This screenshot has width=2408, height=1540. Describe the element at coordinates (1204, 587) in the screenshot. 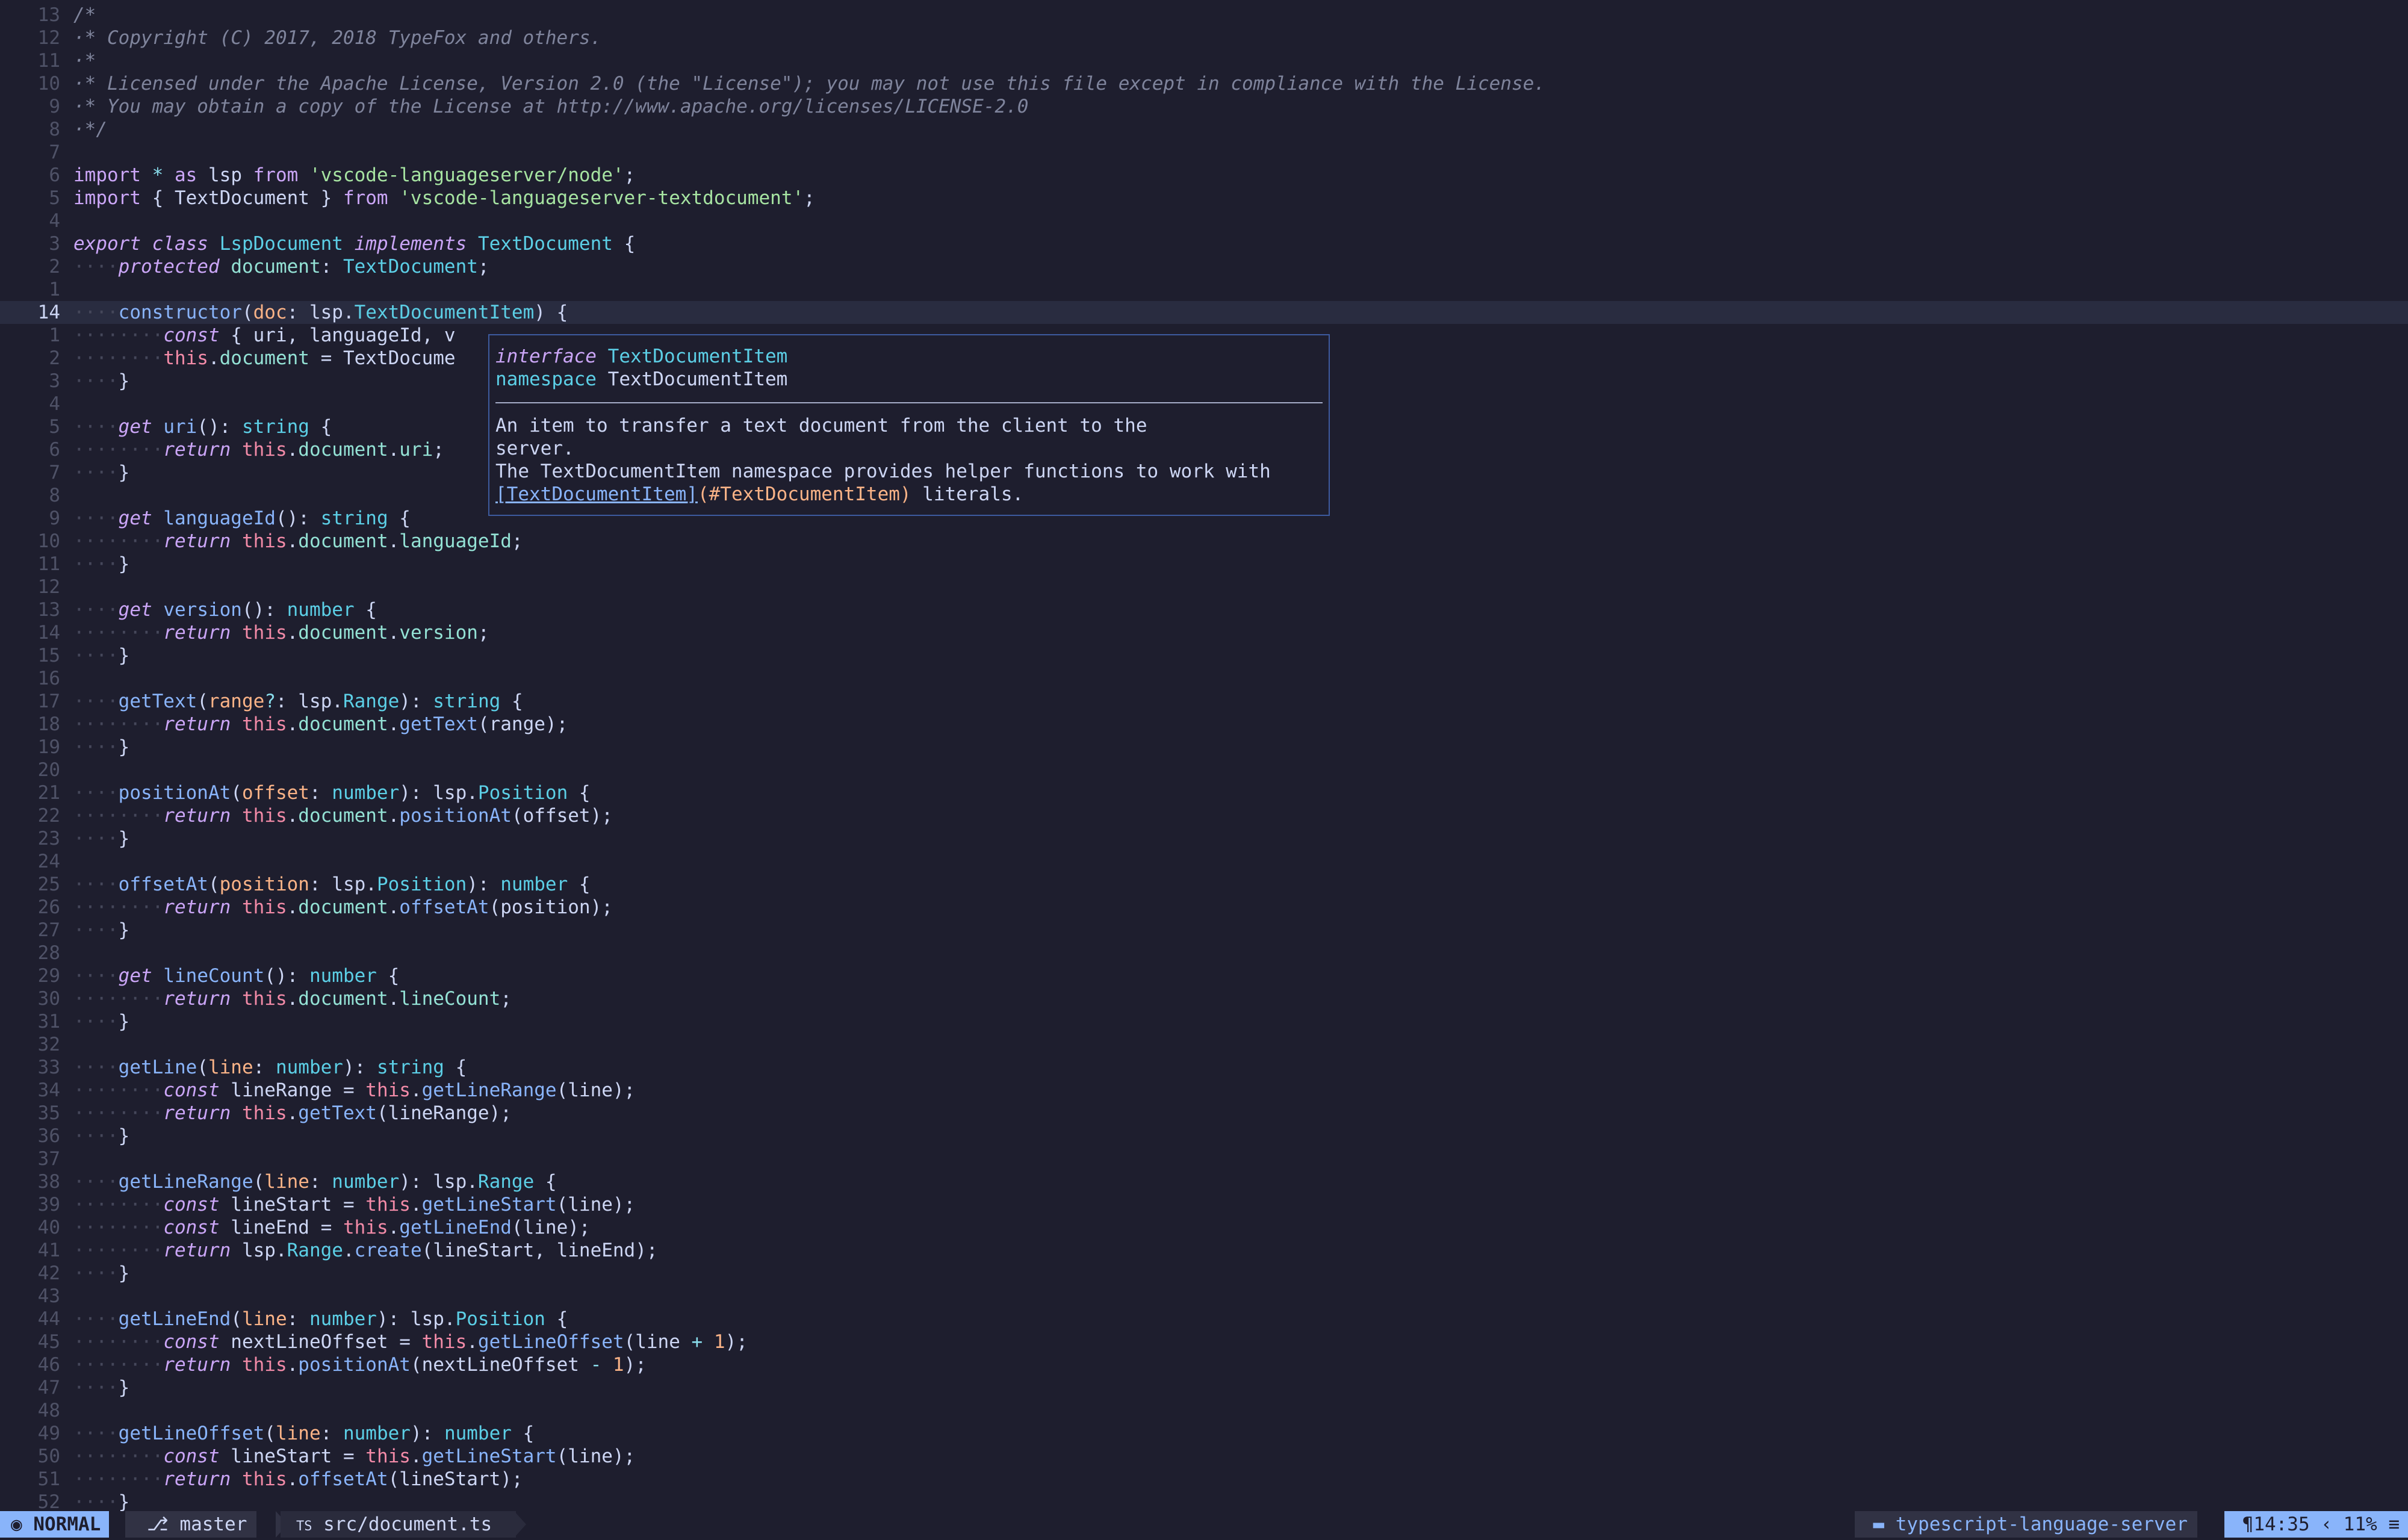

I see `code-line: 12` at that location.